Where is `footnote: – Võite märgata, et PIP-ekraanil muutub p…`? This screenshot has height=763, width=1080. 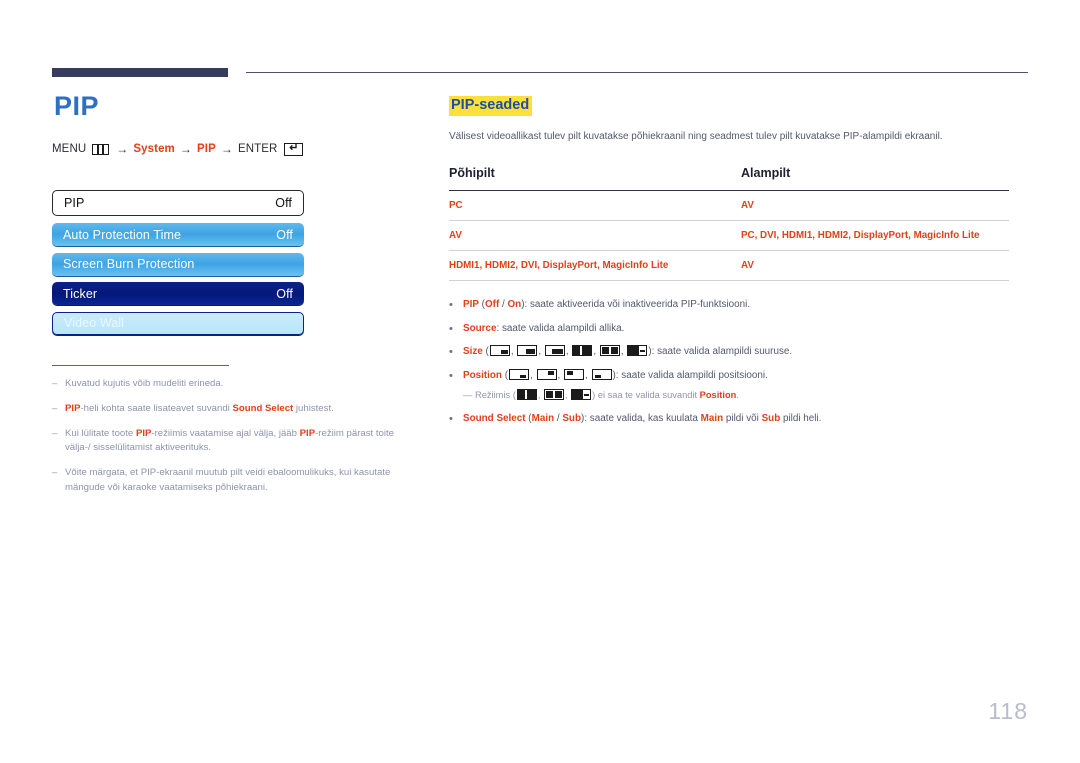
footnote: – Võite märgata, et PIP-ekraanil muutub p… is located at coordinates (232, 481).